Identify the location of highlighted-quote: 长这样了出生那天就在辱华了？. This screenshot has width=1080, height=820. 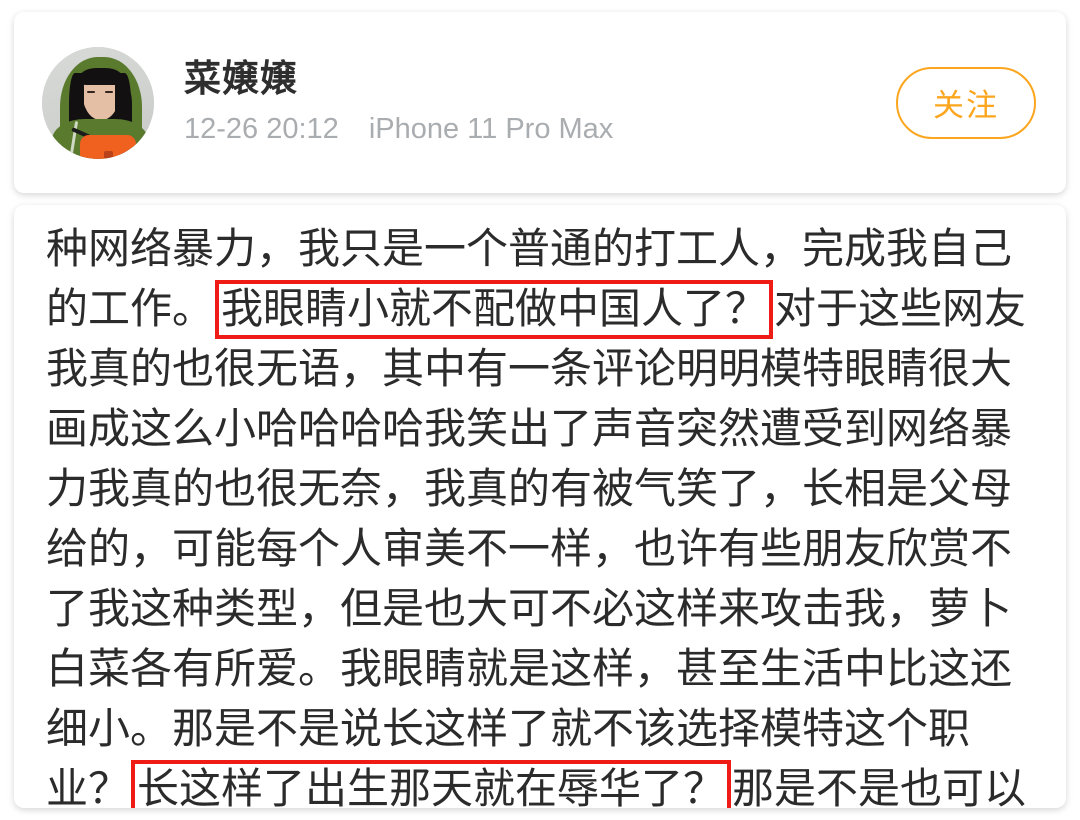
(431, 784).